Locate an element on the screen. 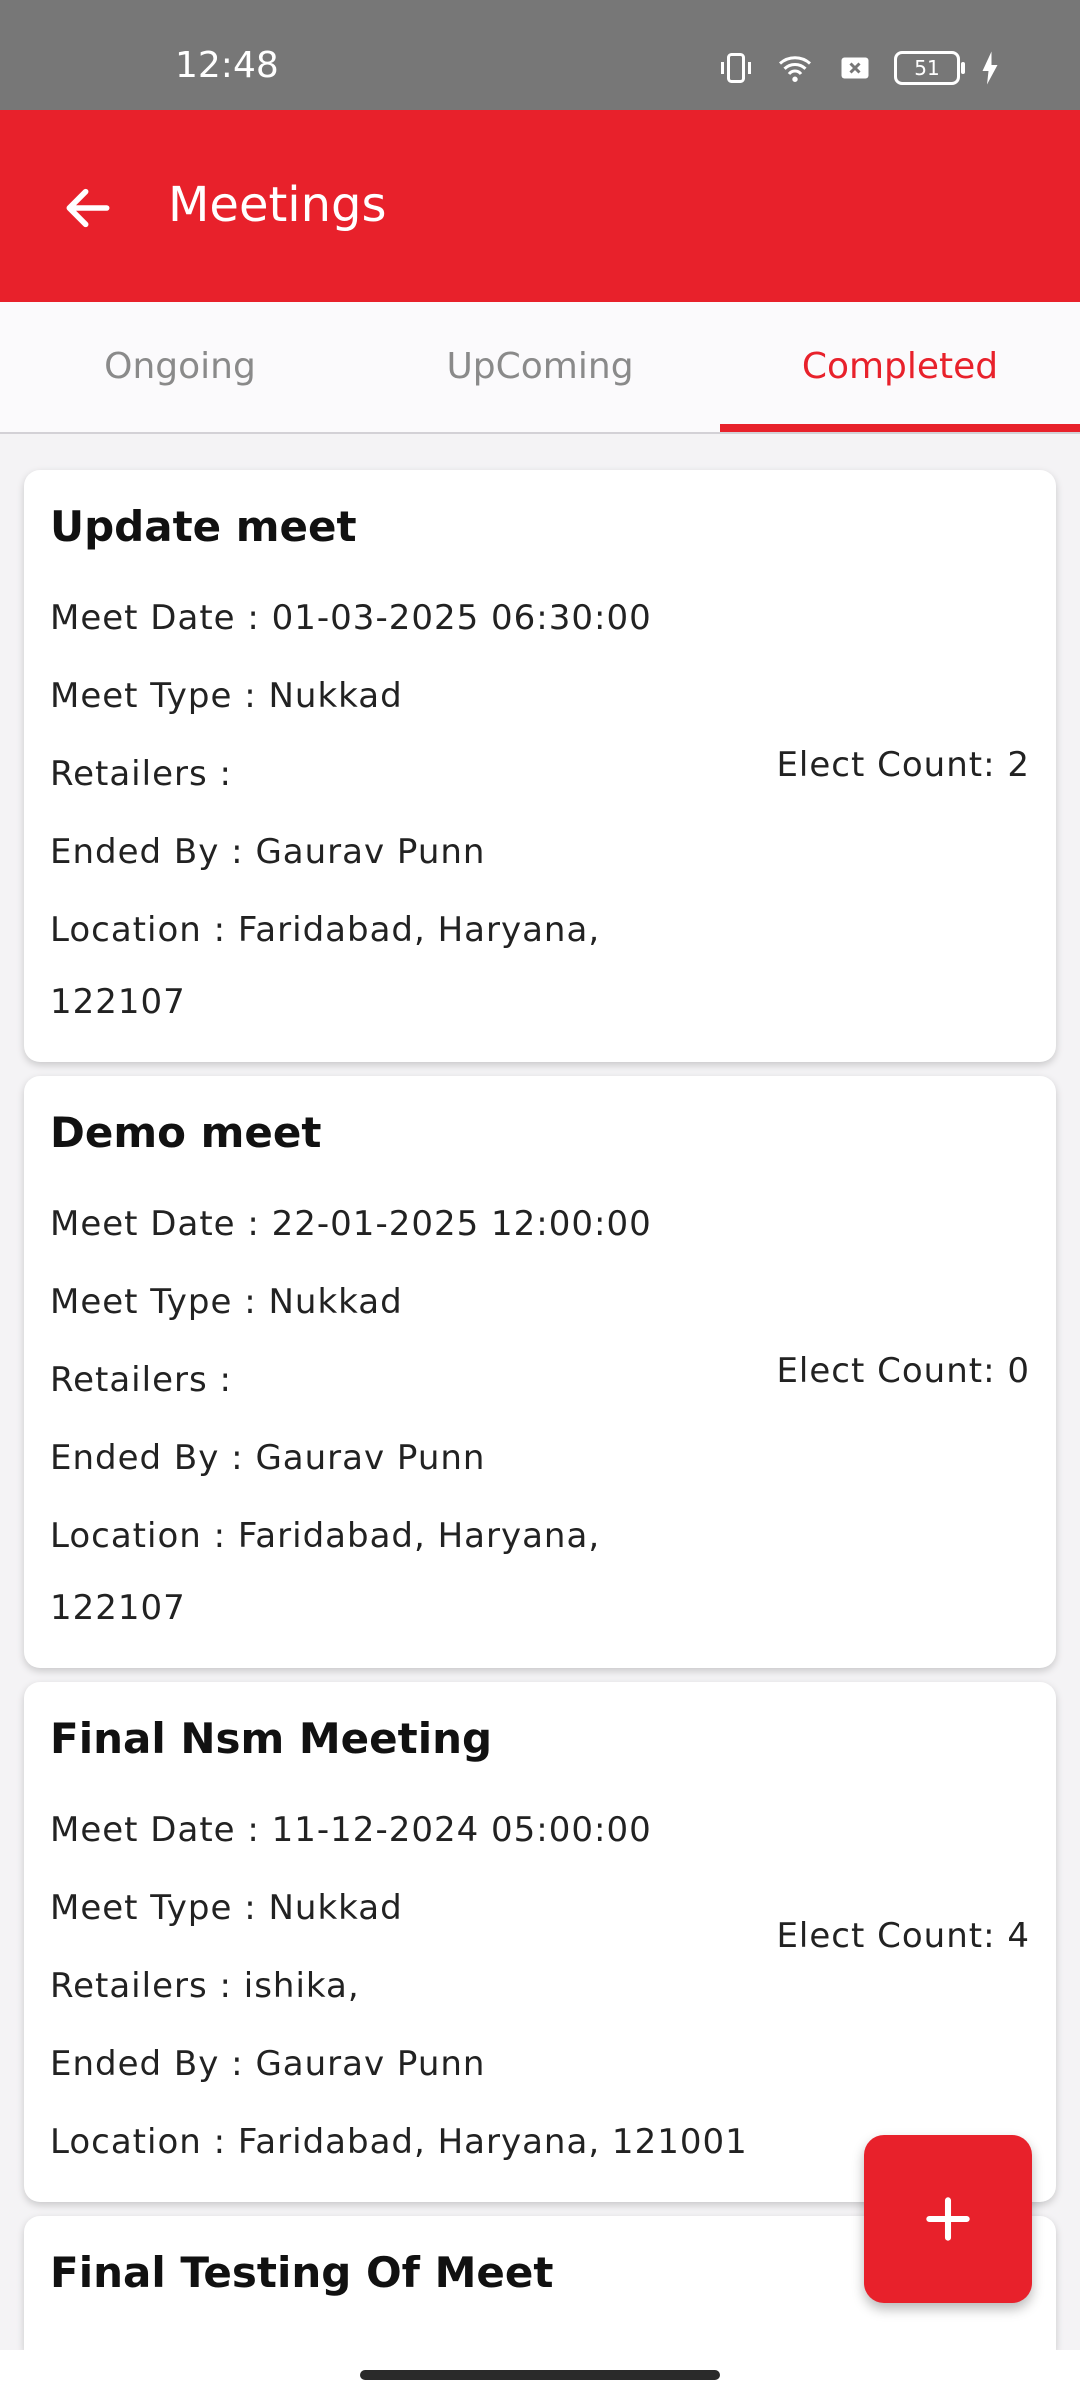  tab-upcoming: UpComing is located at coordinates (540, 366).